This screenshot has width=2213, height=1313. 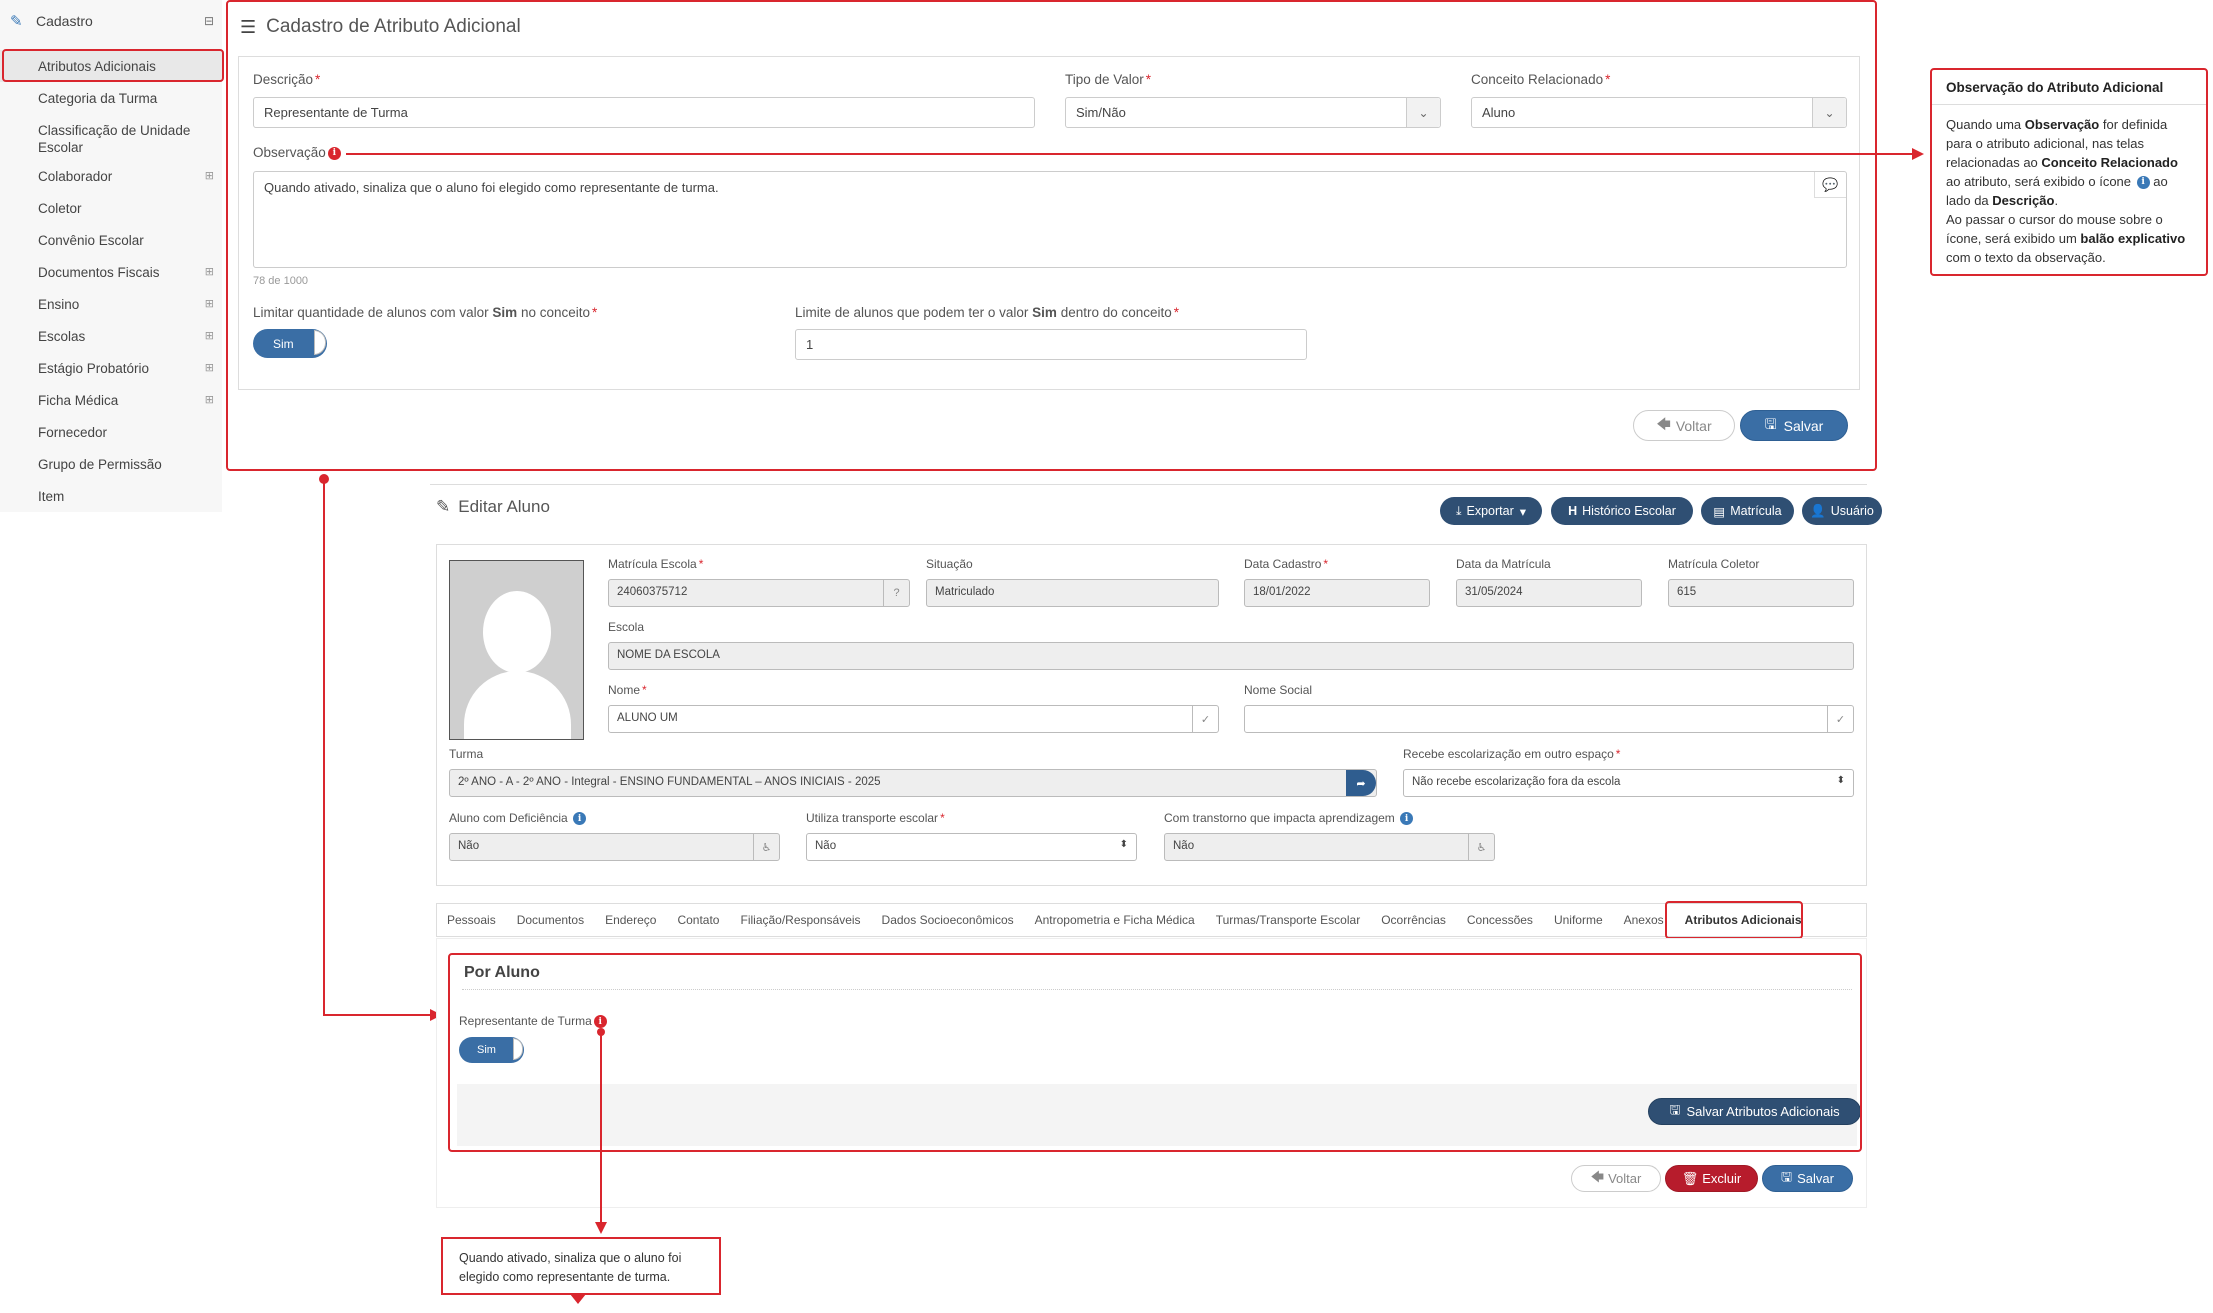 I want to click on sidebar-item-label: Estágio Probatório, so click(x=94, y=368).